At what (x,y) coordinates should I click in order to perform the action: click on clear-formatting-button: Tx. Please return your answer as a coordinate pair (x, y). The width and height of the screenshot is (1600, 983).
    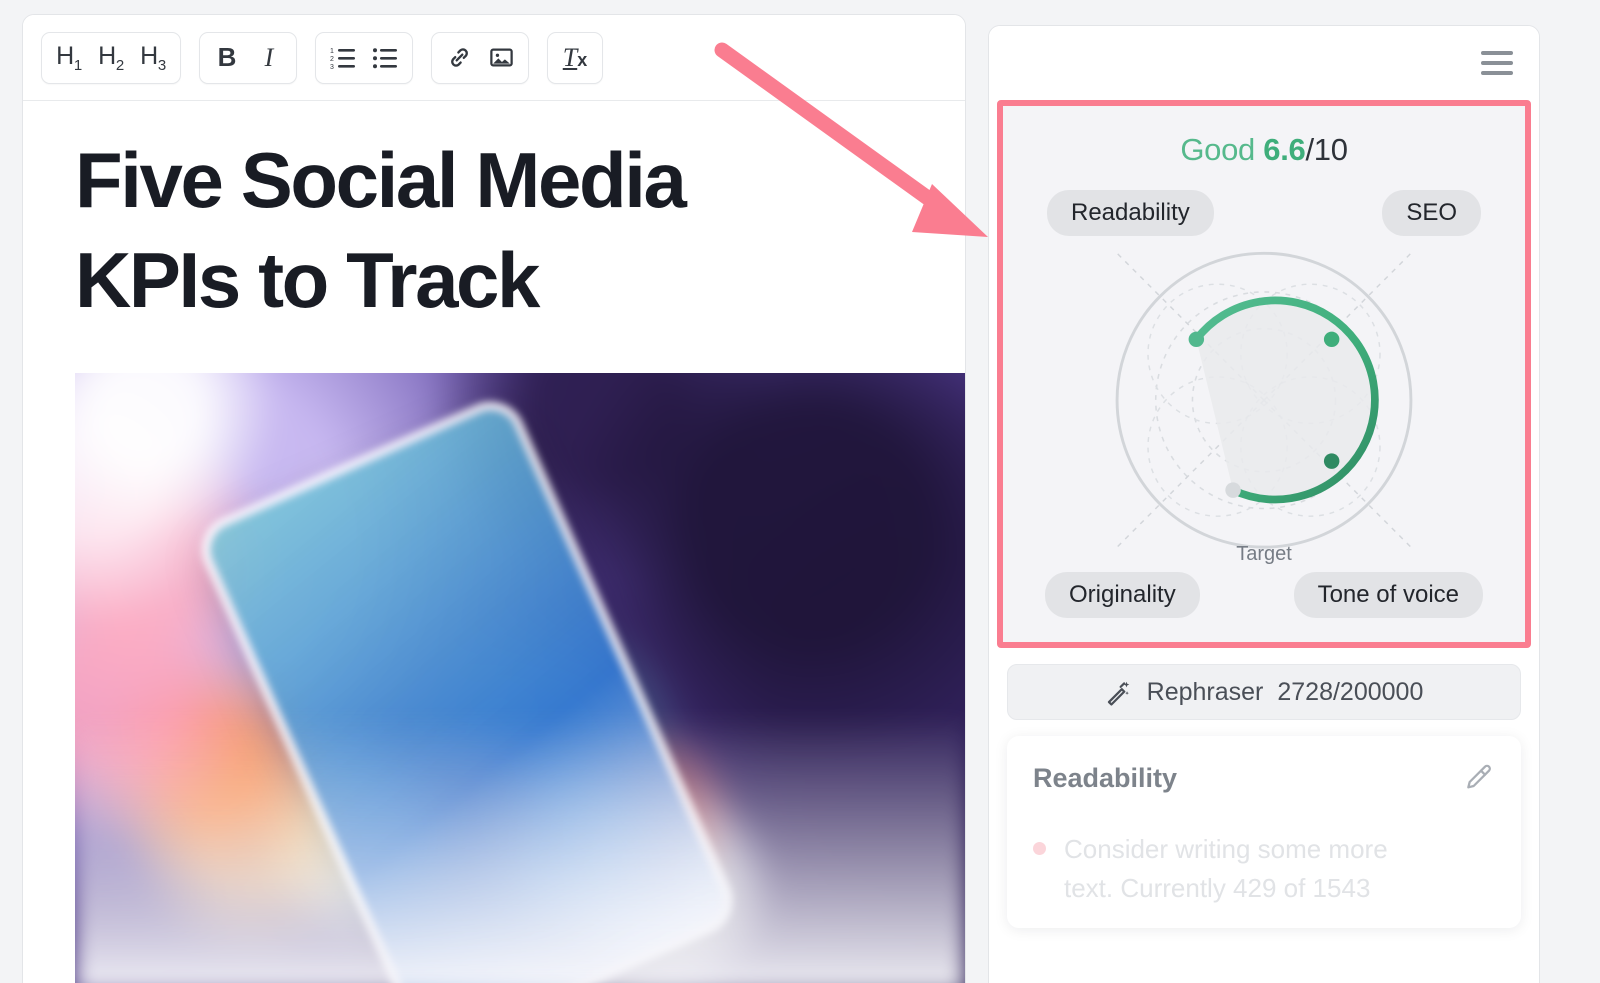
    Looking at the image, I should click on (575, 58).